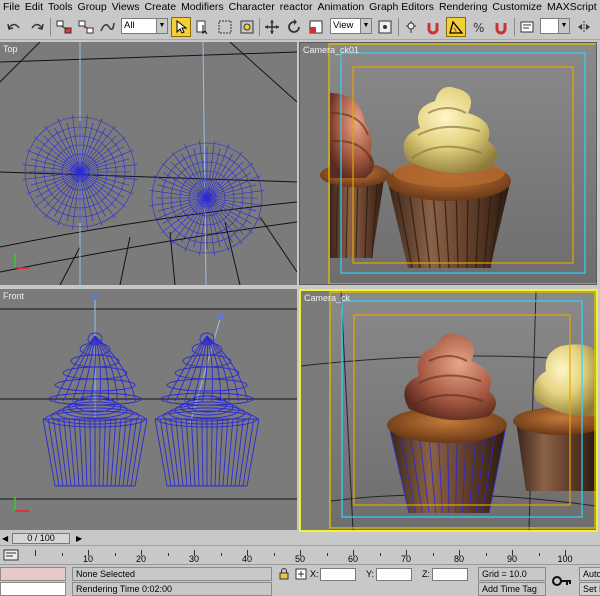  I want to click on absolute-mode-icon, so click(301, 574).